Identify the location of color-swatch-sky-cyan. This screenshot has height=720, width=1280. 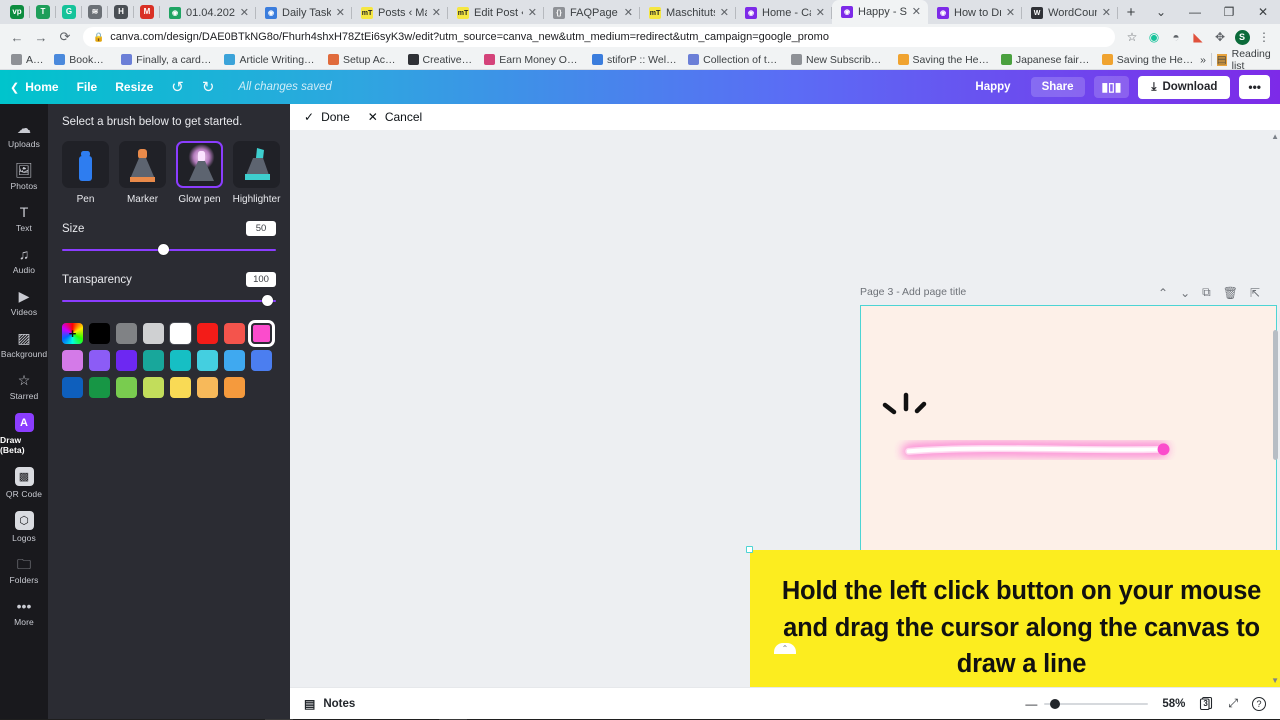
(207, 360).